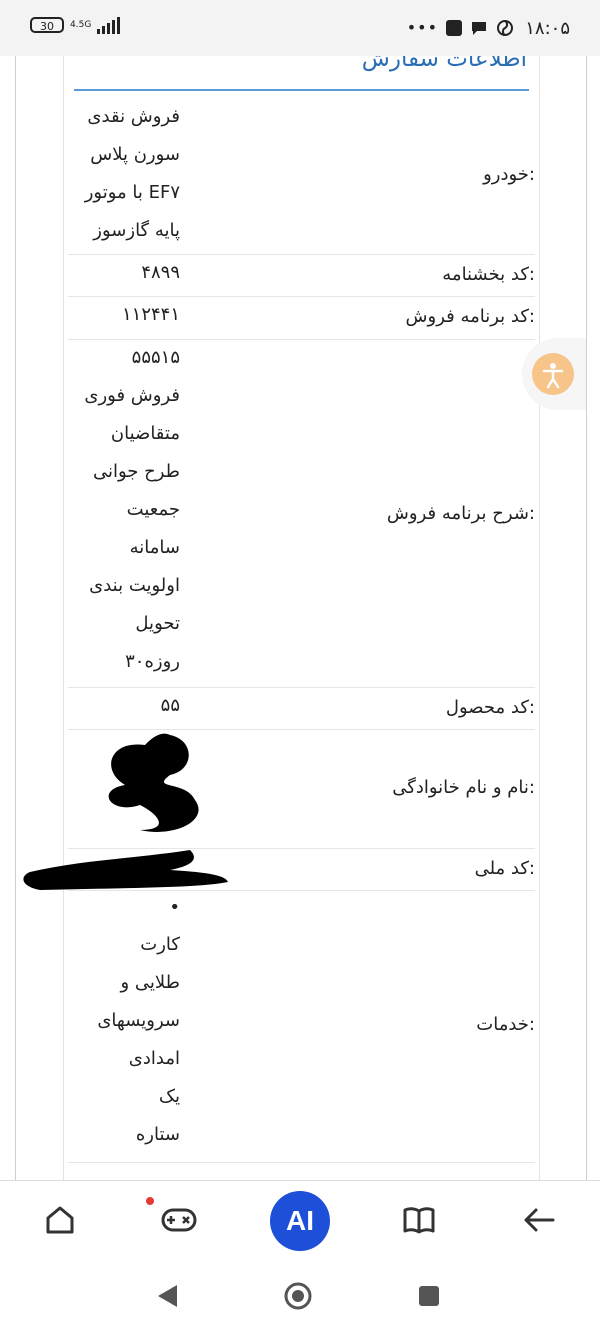  I want to click on ai-button: AI, so click(300, 1221).